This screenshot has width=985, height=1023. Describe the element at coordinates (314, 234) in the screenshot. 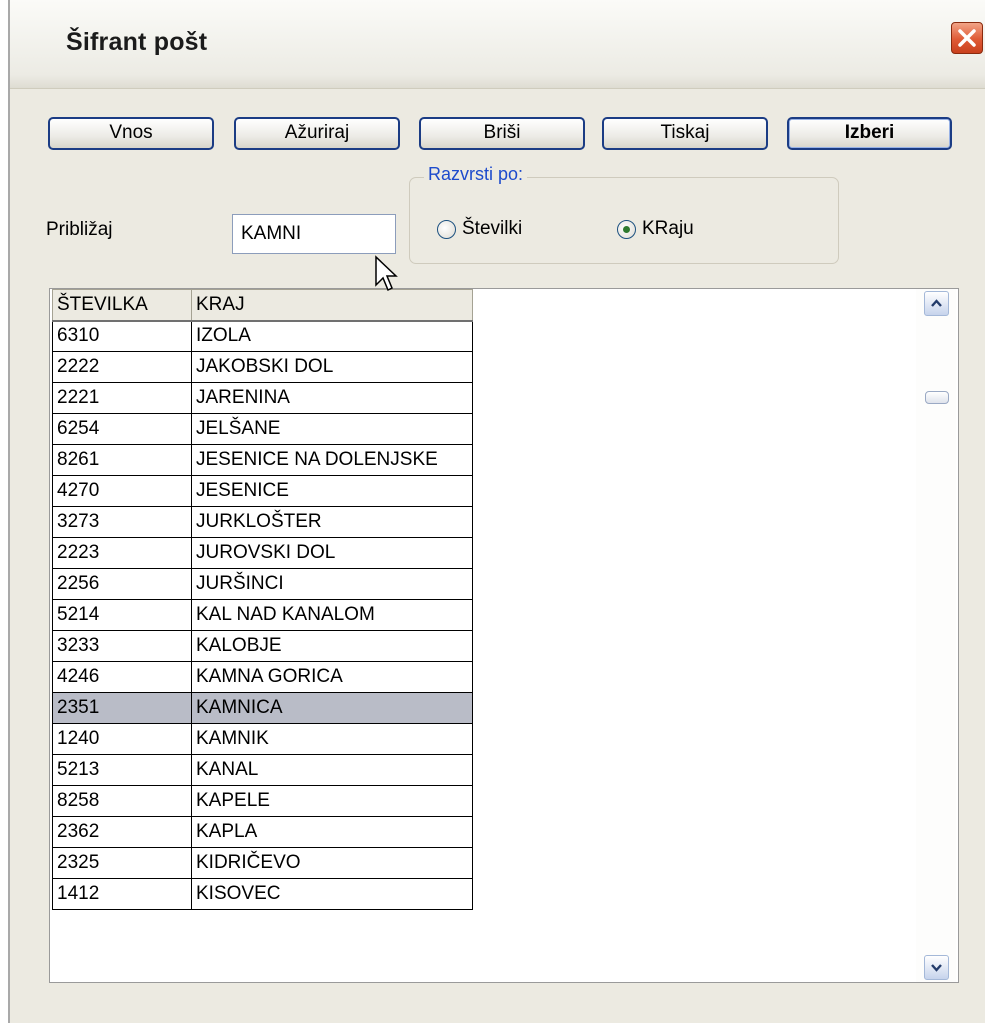

I see `search-input: KAMNI` at that location.